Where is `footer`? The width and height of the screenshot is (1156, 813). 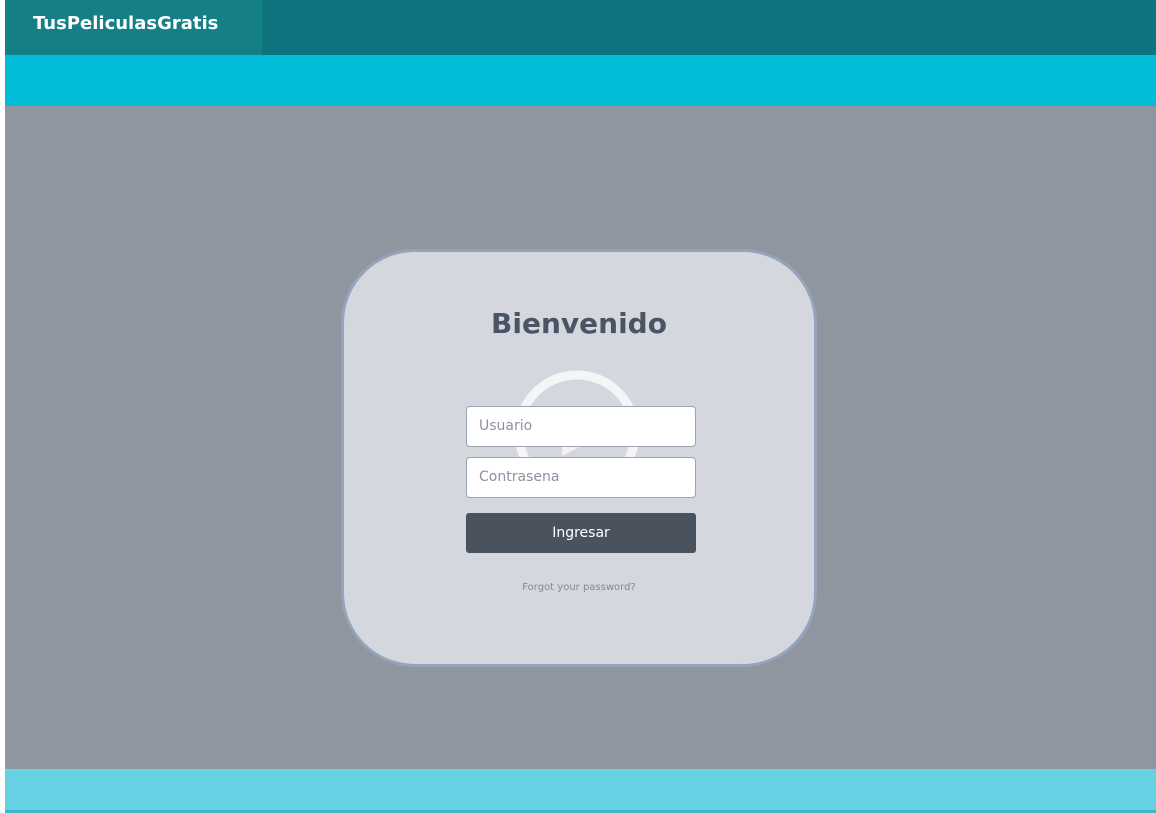 footer is located at coordinates (580, 789).